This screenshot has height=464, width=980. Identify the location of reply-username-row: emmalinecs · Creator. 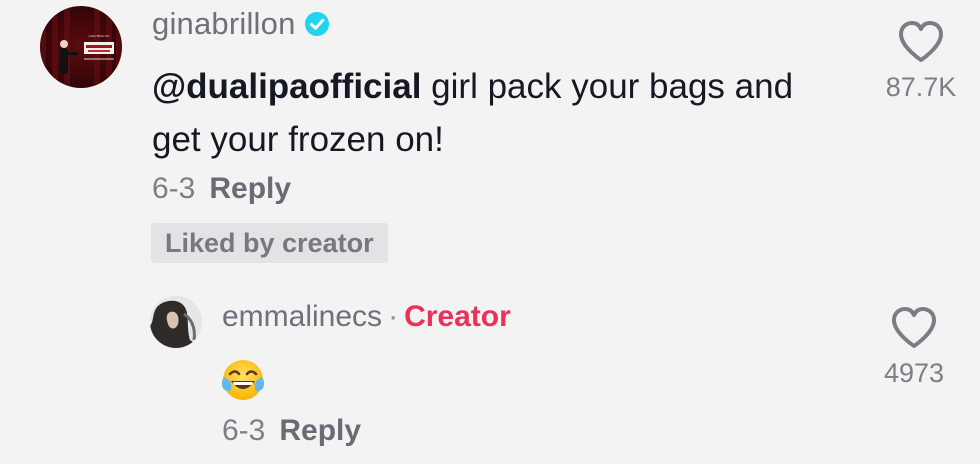
(366, 317).